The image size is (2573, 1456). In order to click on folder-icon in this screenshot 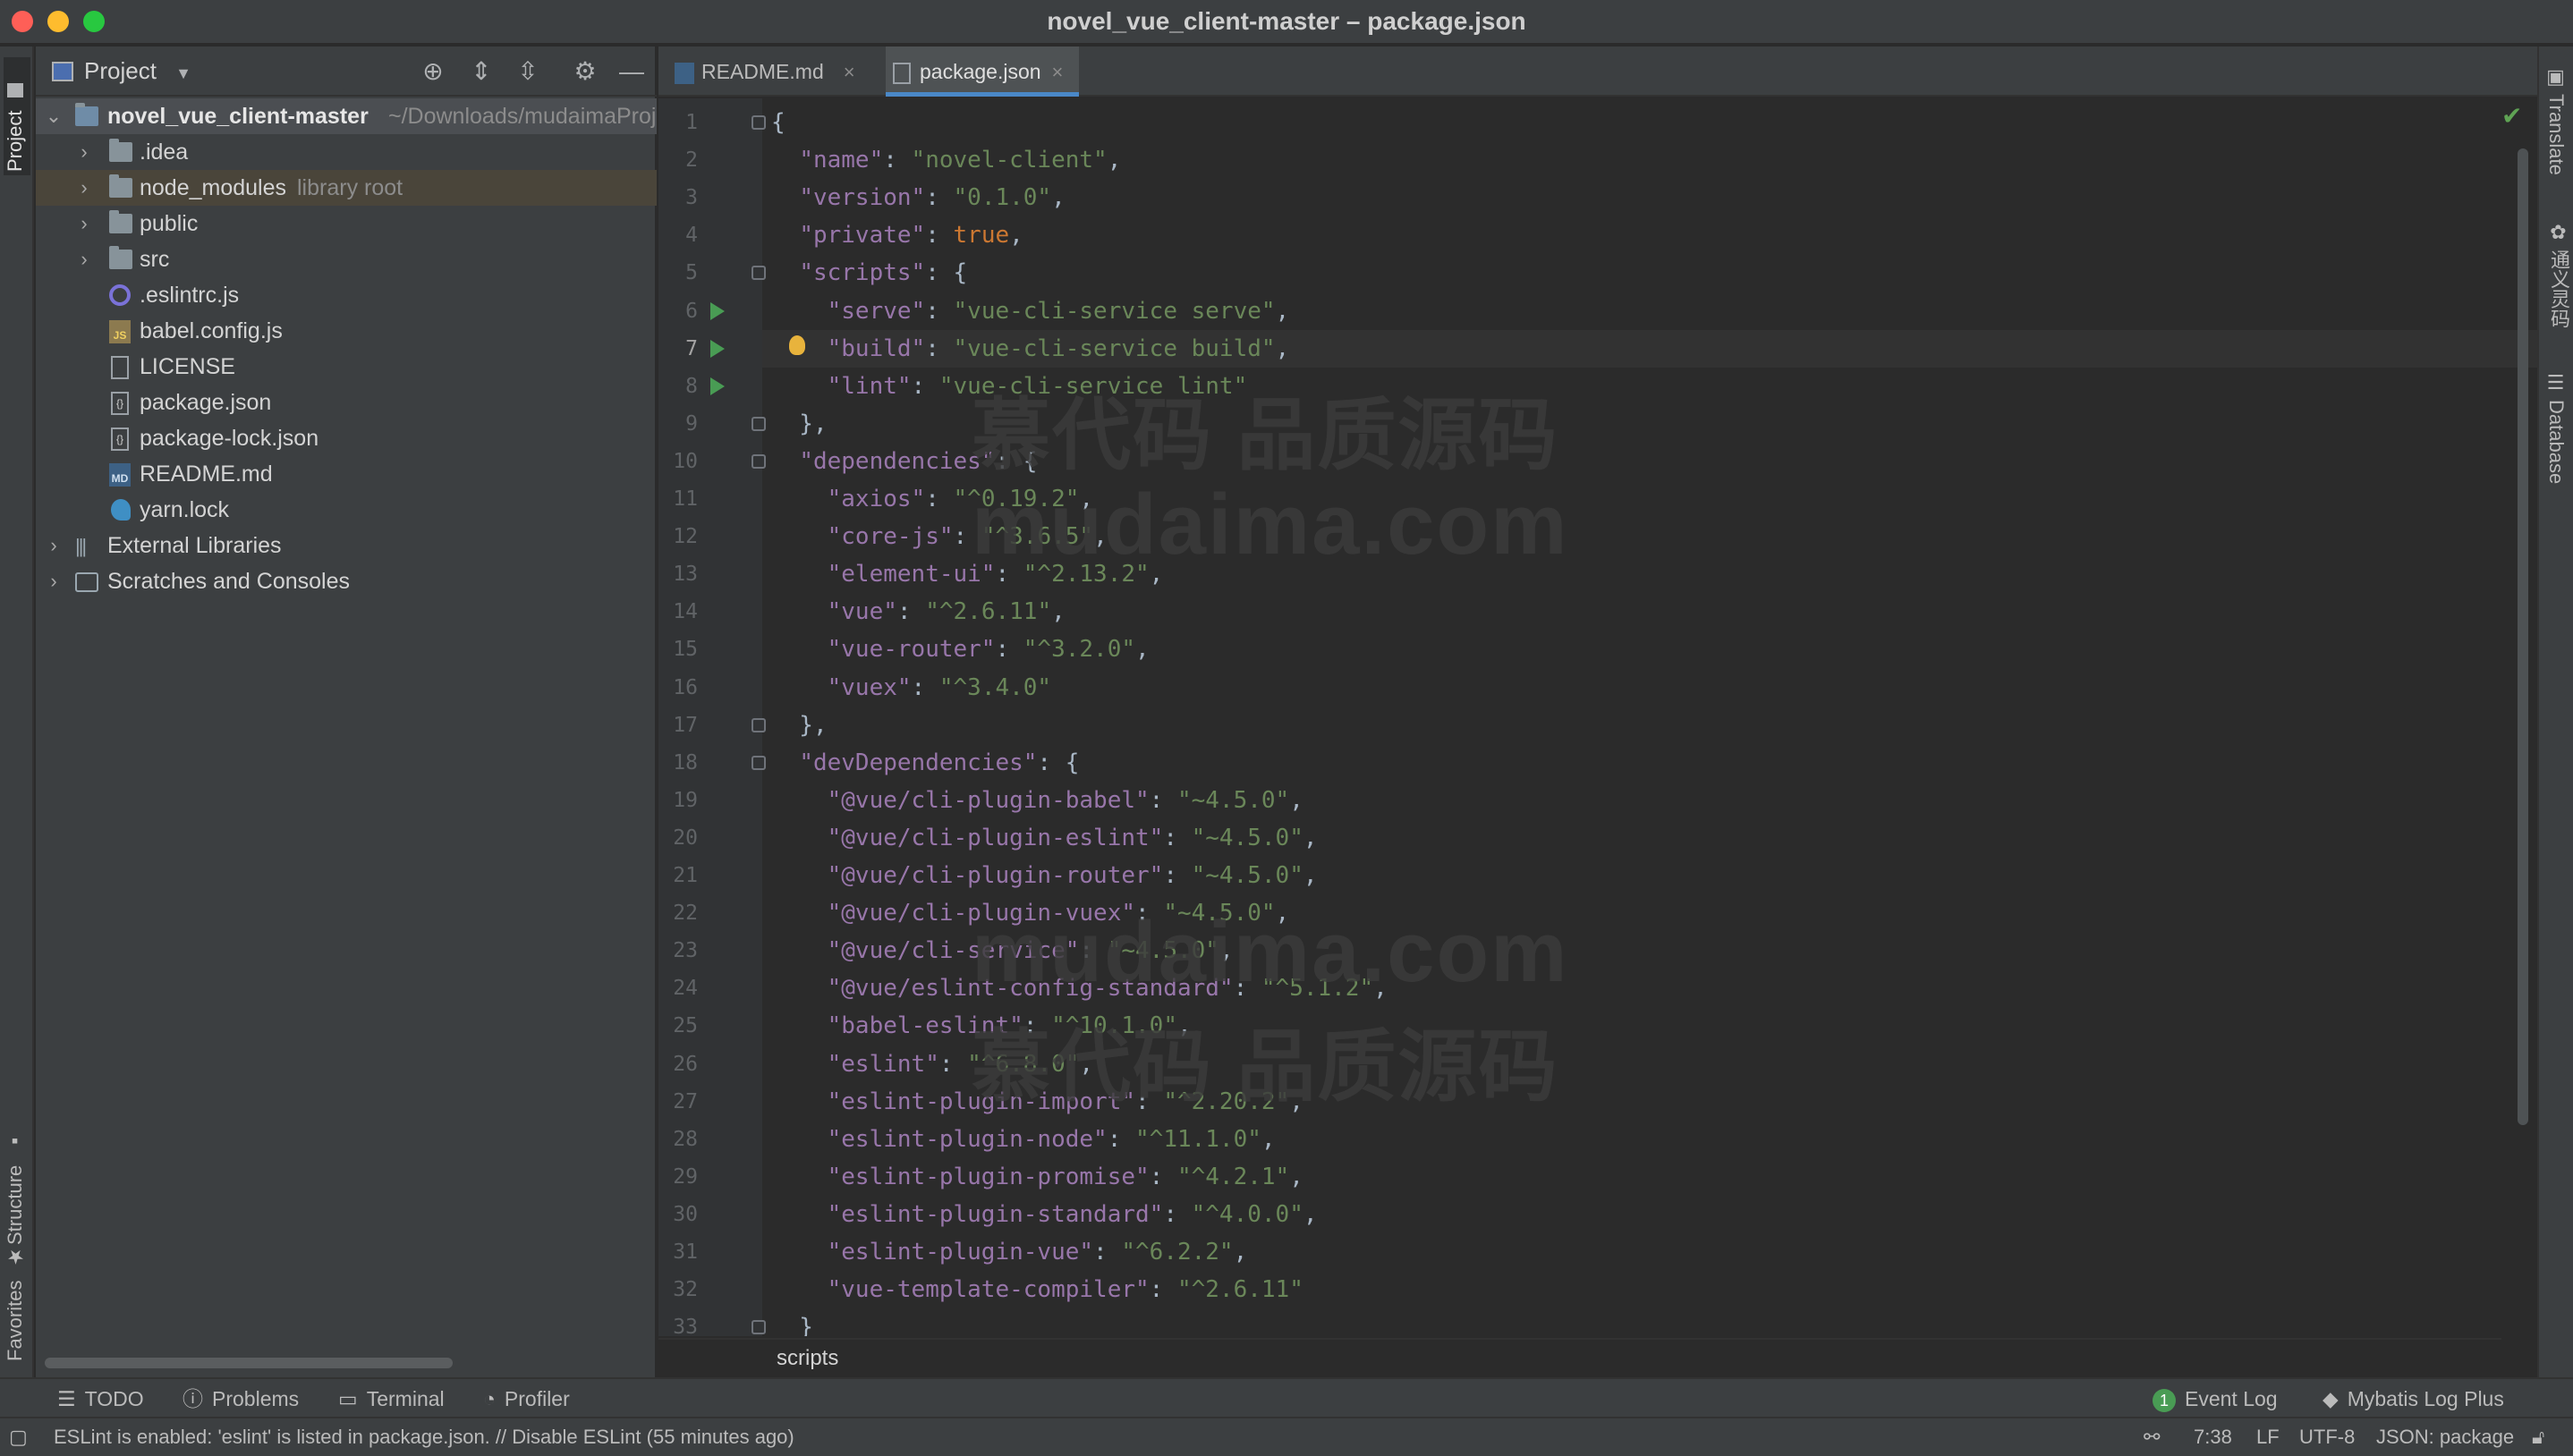, I will do `click(120, 257)`.